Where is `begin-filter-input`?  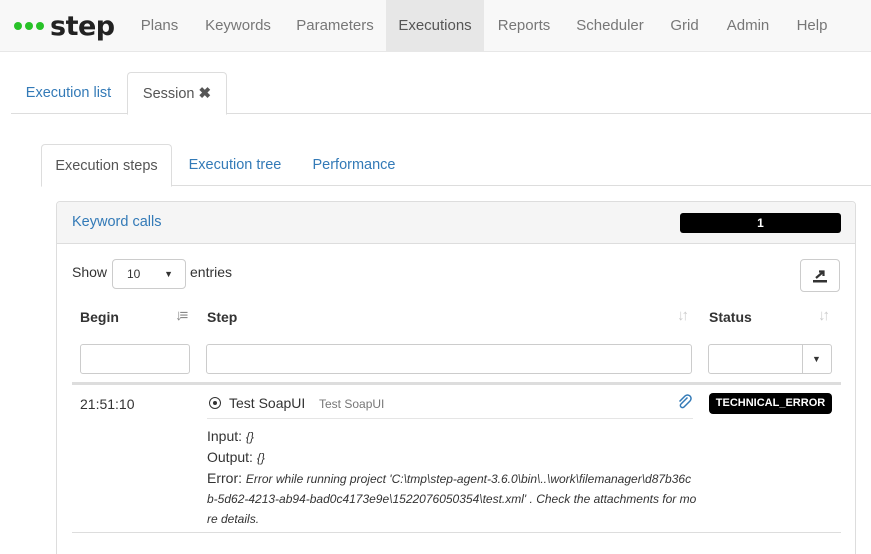 begin-filter-input is located at coordinates (135, 359).